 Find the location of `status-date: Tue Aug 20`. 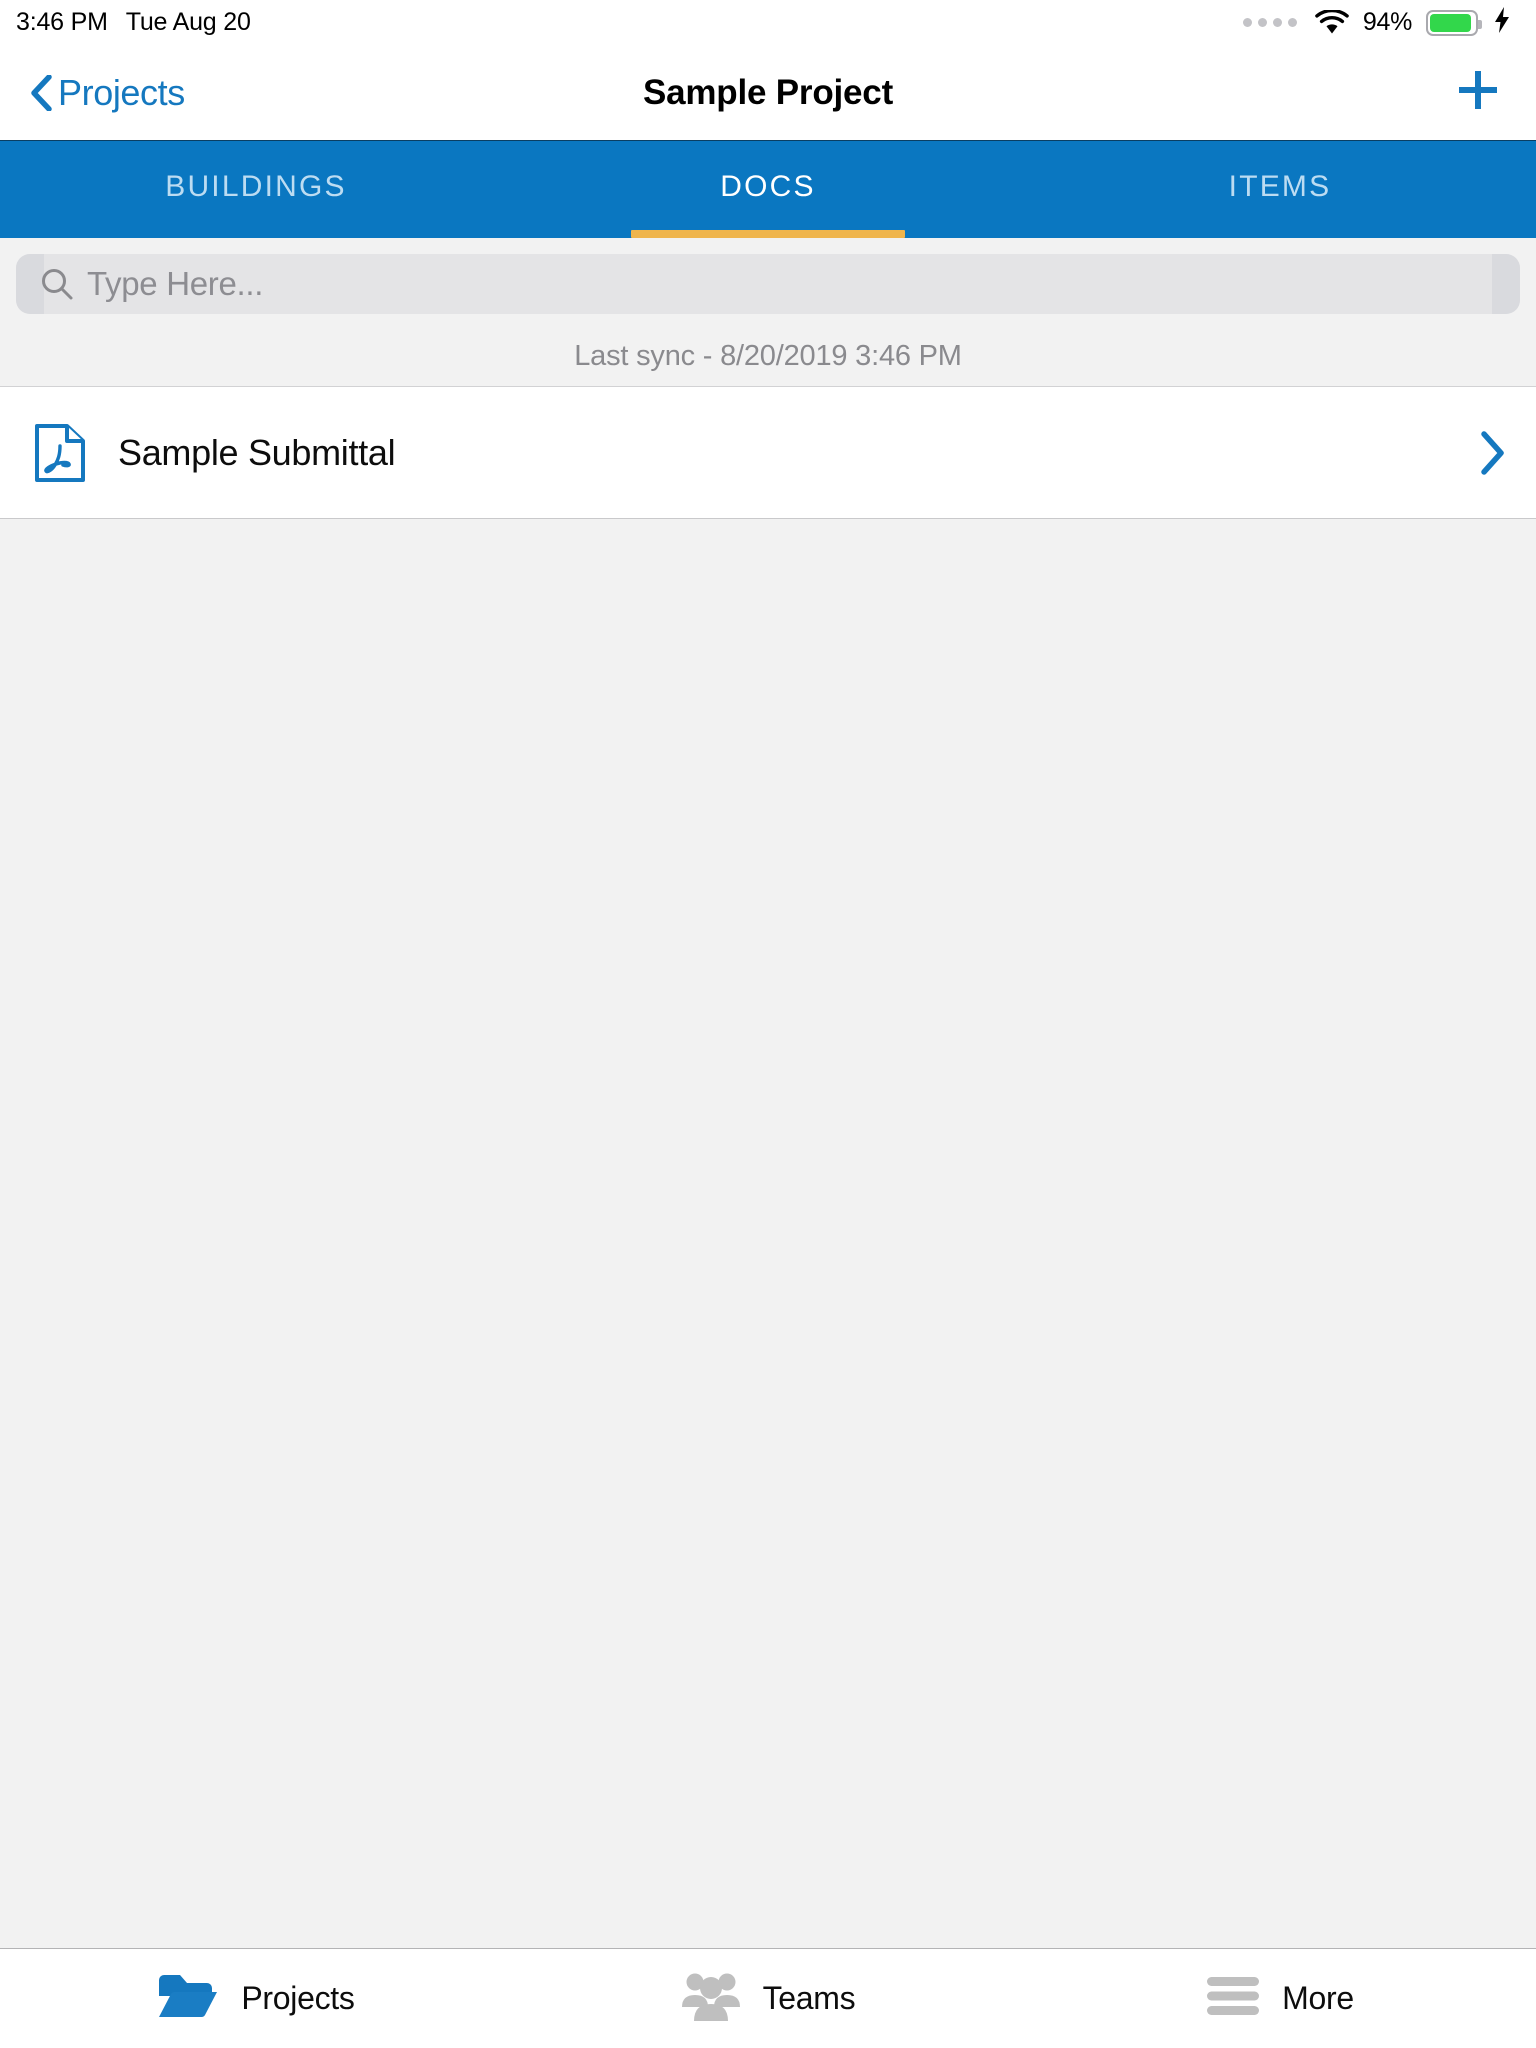

status-date: Tue Aug 20 is located at coordinates (188, 22).